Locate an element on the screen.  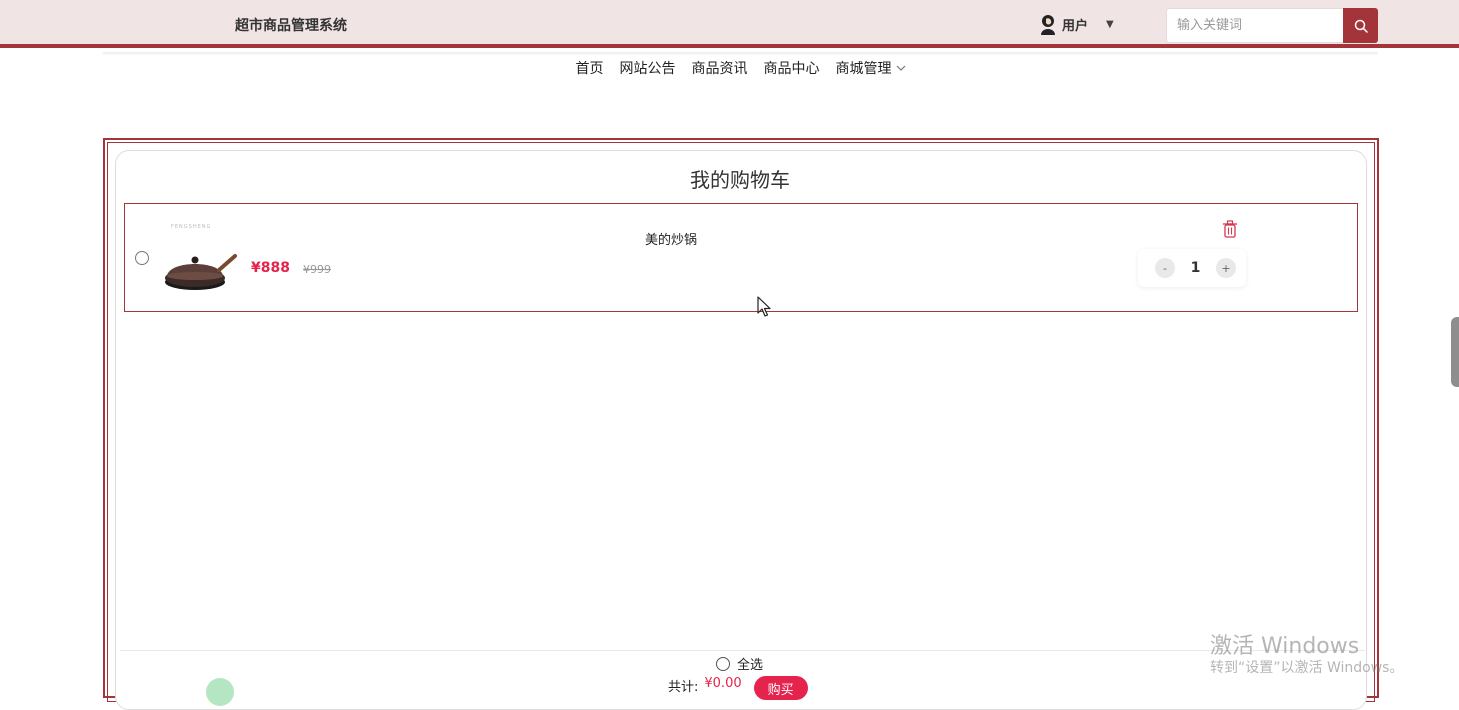
nav-item-label: 商城管理 is located at coordinates (863, 69).